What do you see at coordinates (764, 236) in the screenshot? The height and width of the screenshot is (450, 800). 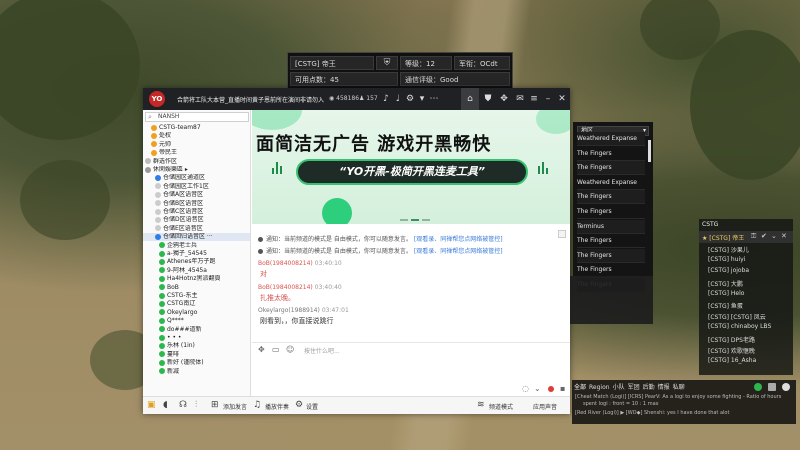 I see `check-icon: ✔` at bounding box center [764, 236].